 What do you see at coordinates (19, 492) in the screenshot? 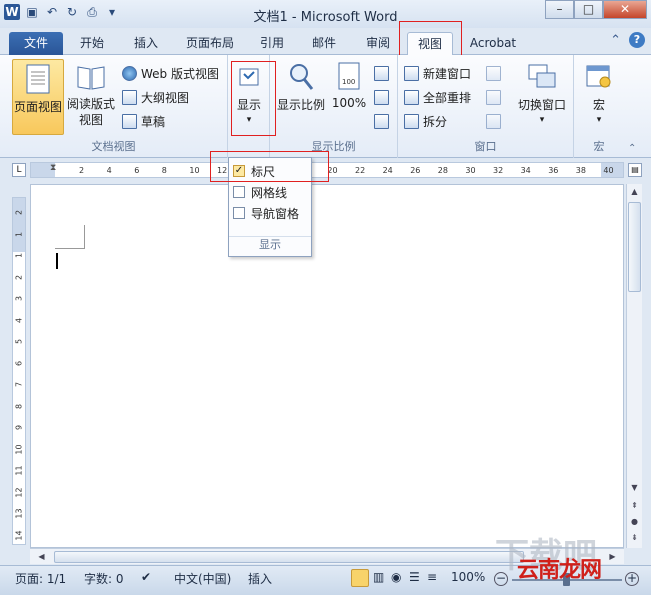
I see `ruler-number: 12` at bounding box center [19, 492].